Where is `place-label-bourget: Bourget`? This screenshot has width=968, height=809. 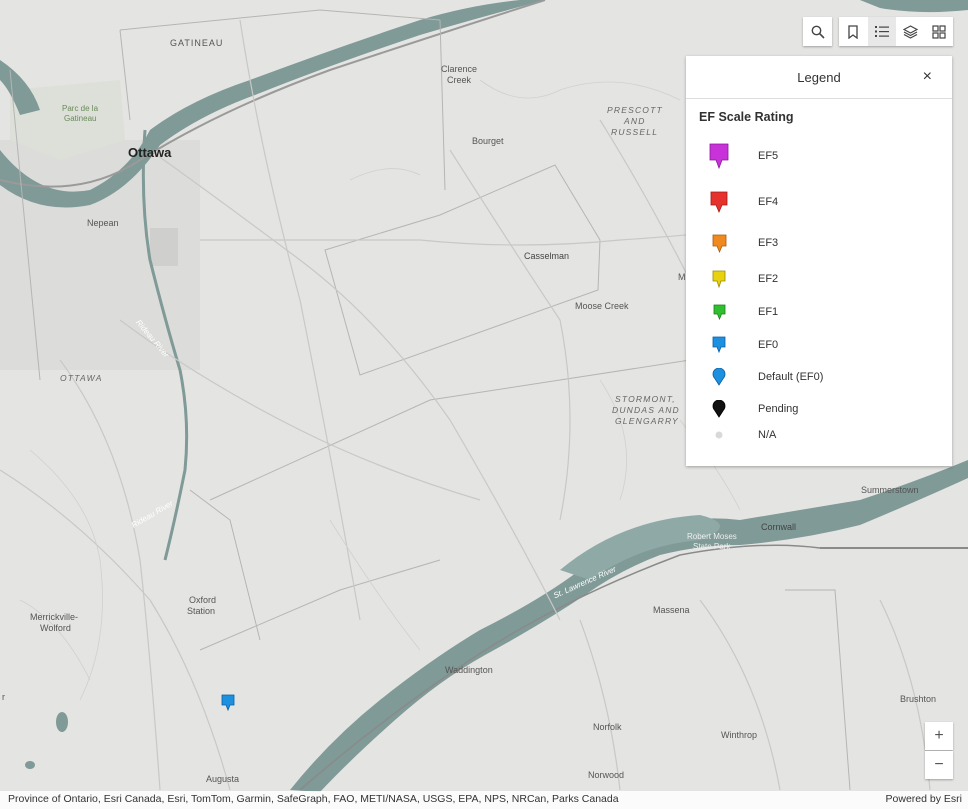
place-label-bourget: Bourget is located at coordinates (488, 141).